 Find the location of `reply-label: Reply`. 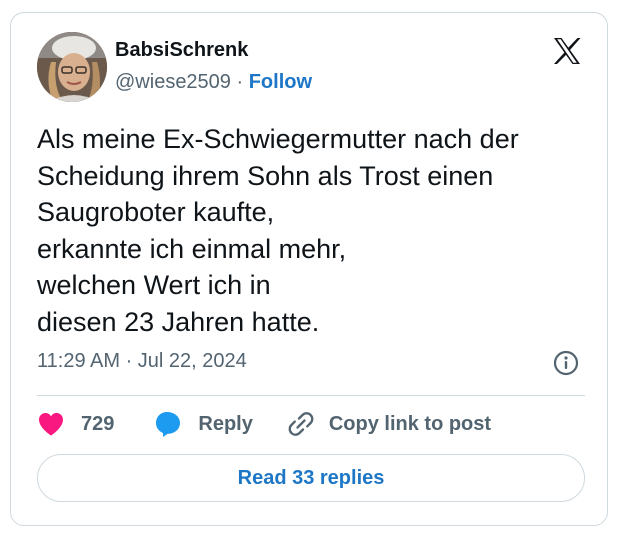

reply-label: Reply is located at coordinates (225, 423).